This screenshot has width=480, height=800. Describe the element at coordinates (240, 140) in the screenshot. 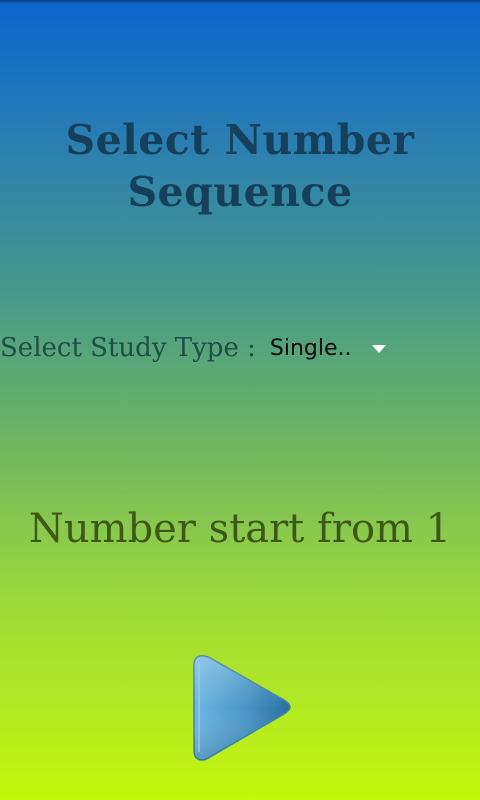

I see `page-title-line-1: Select Number` at that location.